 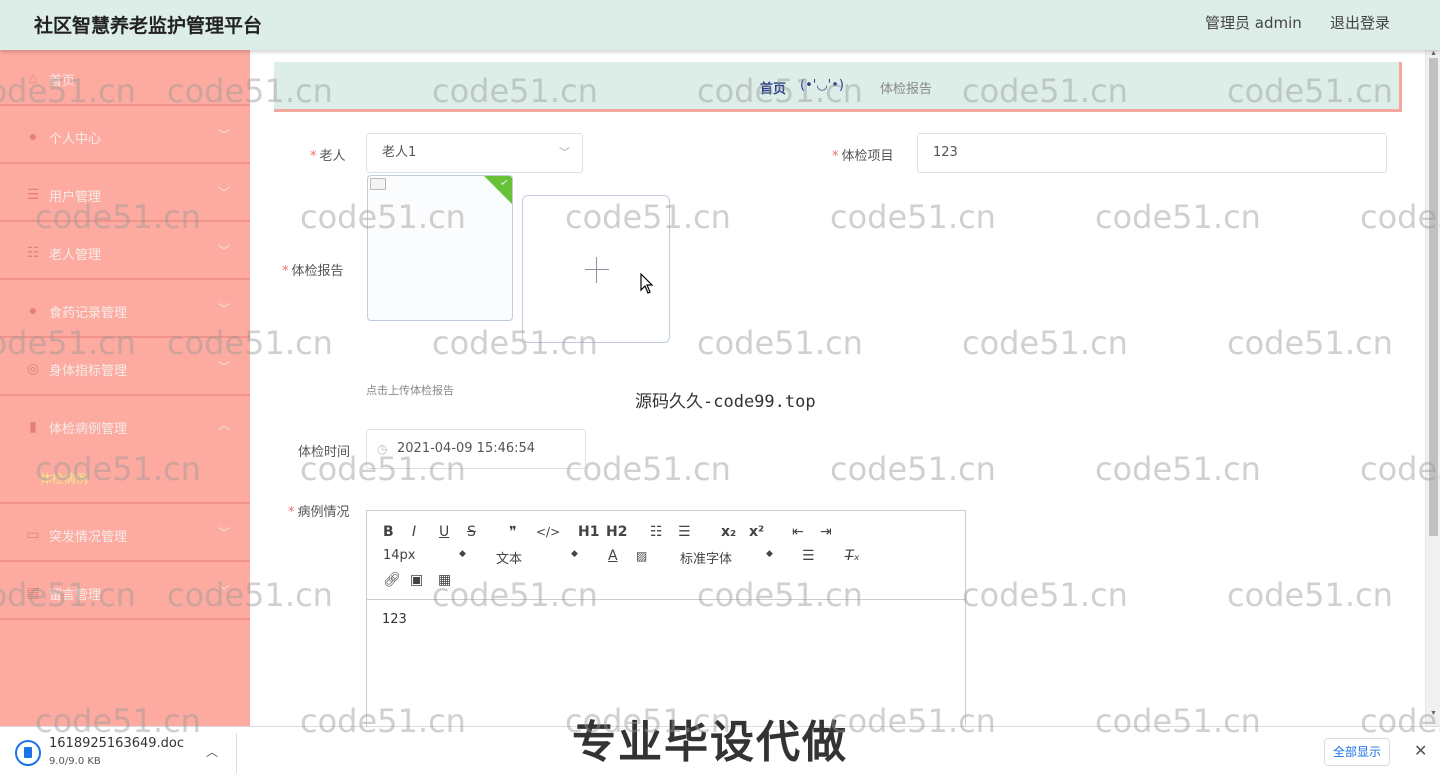 What do you see at coordinates (125, 451) in the screenshot?
I see `sidebar-item-checkup-cases: ▮ 体检病例管理 ︿` at bounding box center [125, 451].